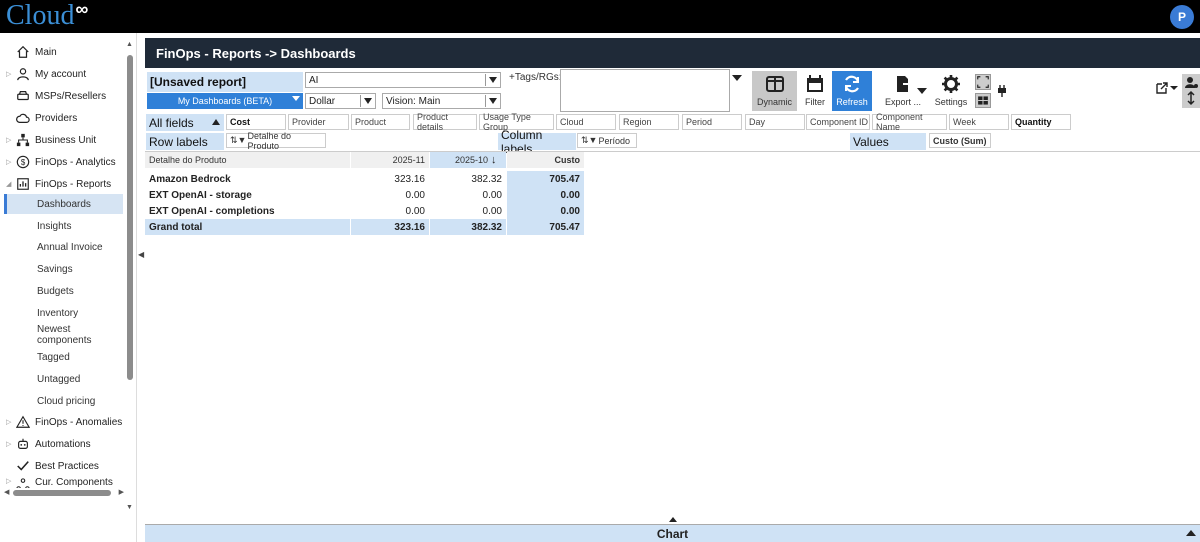  Describe the element at coordinates (40, 15) in the screenshot. I see `logo-text: Cloud` at that location.